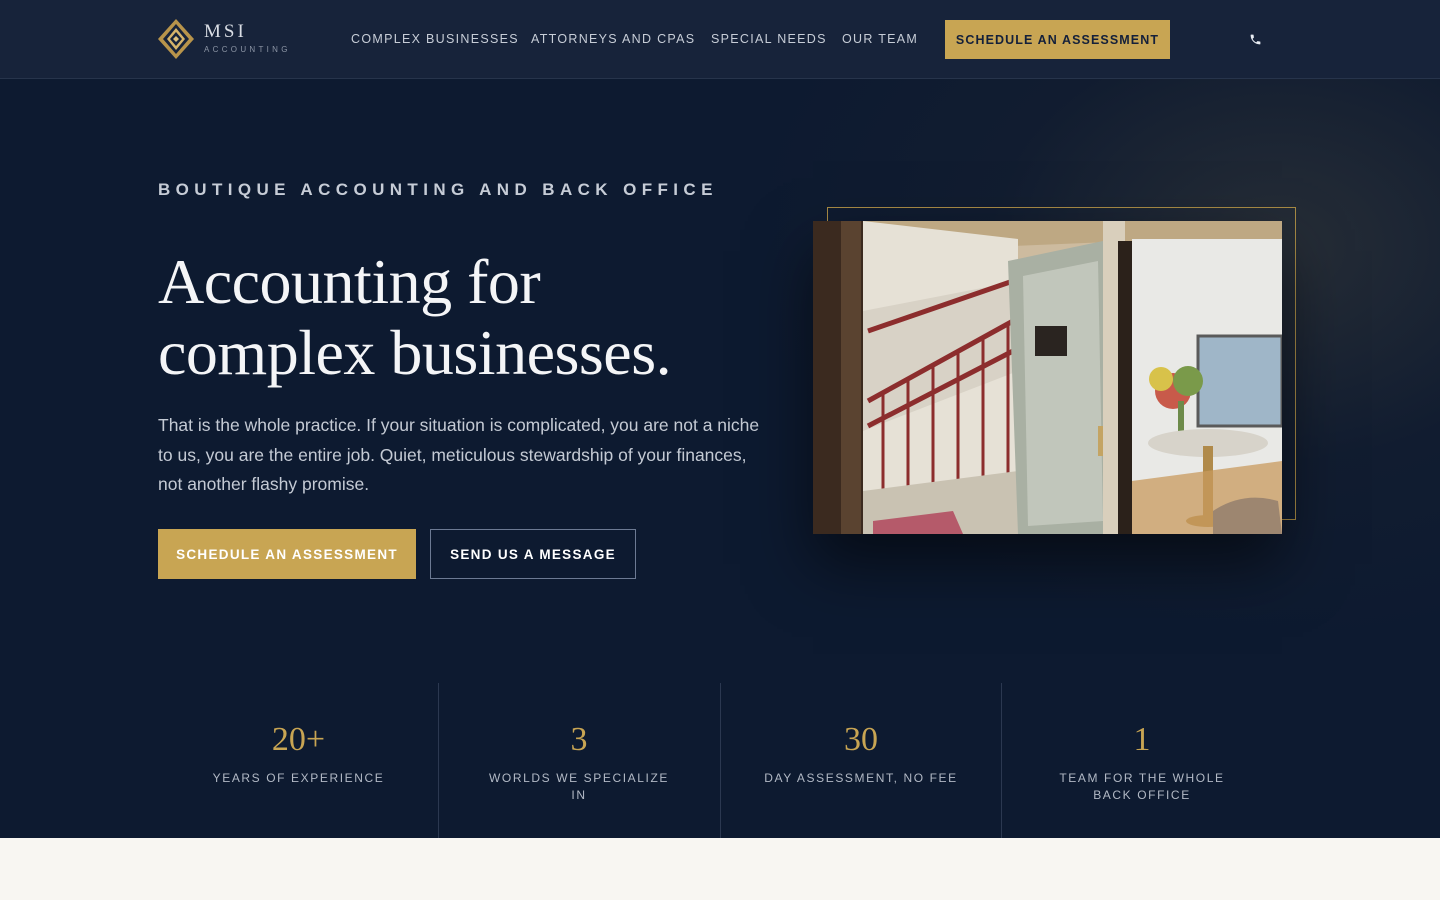  I want to click on schedule-assessment-button: SCHEDULE AN ASSESSMENT, so click(287, 554).